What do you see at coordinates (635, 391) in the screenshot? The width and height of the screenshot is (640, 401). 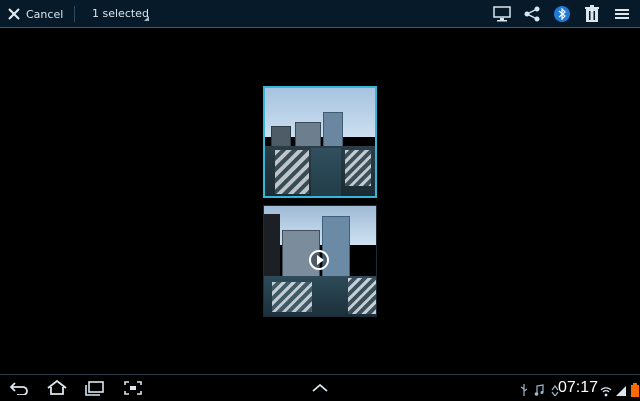 I see `battery-icon` at bounding box center [635, 391].